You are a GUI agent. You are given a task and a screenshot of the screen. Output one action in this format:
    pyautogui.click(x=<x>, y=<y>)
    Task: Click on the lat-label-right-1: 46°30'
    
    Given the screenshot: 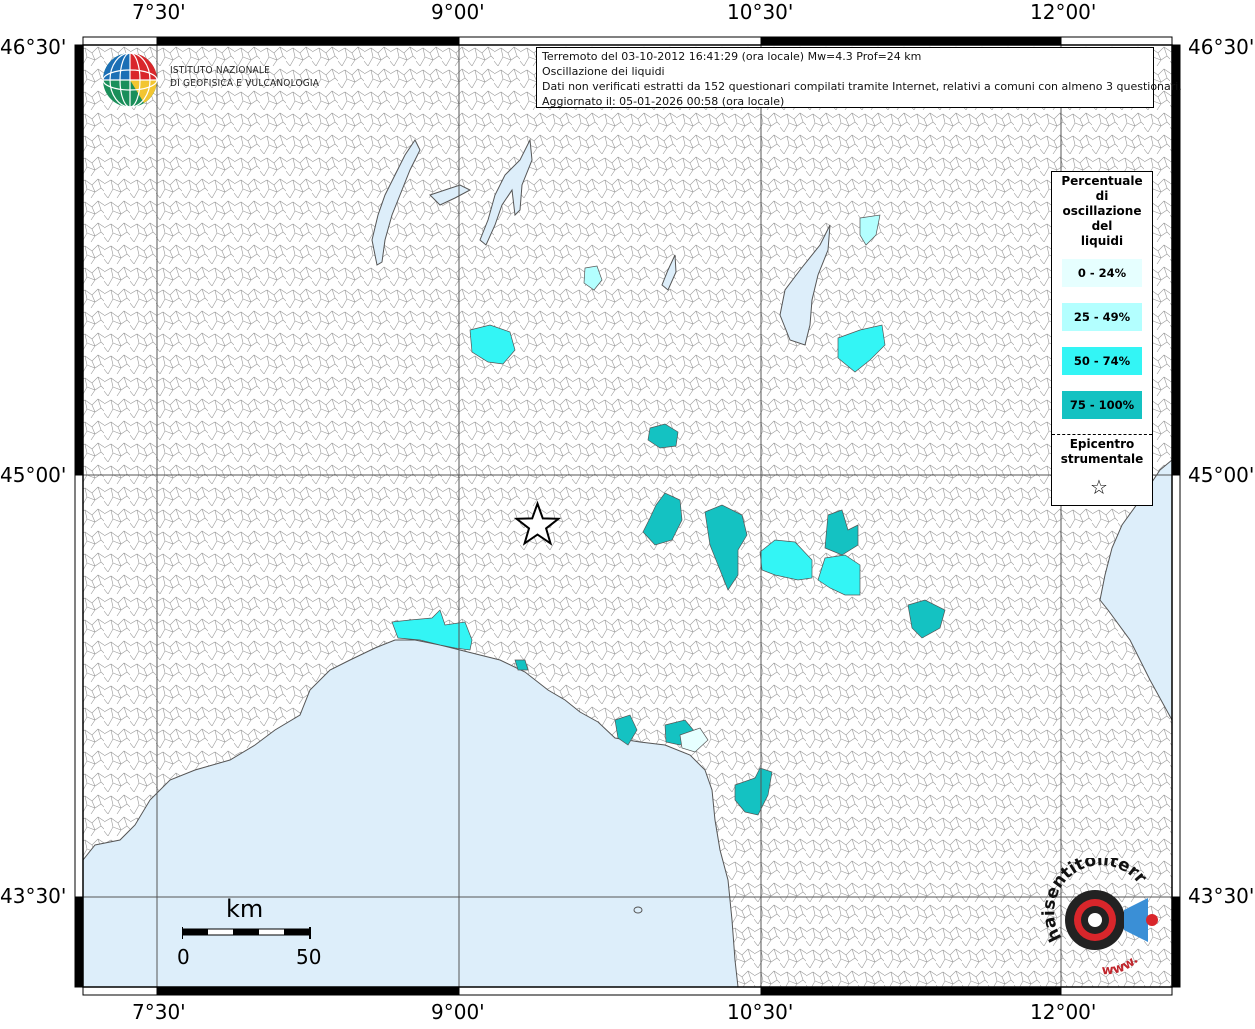 What is the action you would take?
    pyautogui.click(x=1221, y=47)
    